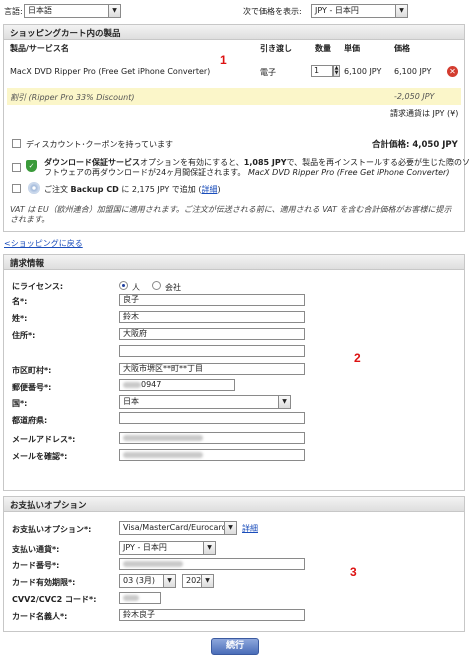  I want to click on state-input, so click(212, 418).